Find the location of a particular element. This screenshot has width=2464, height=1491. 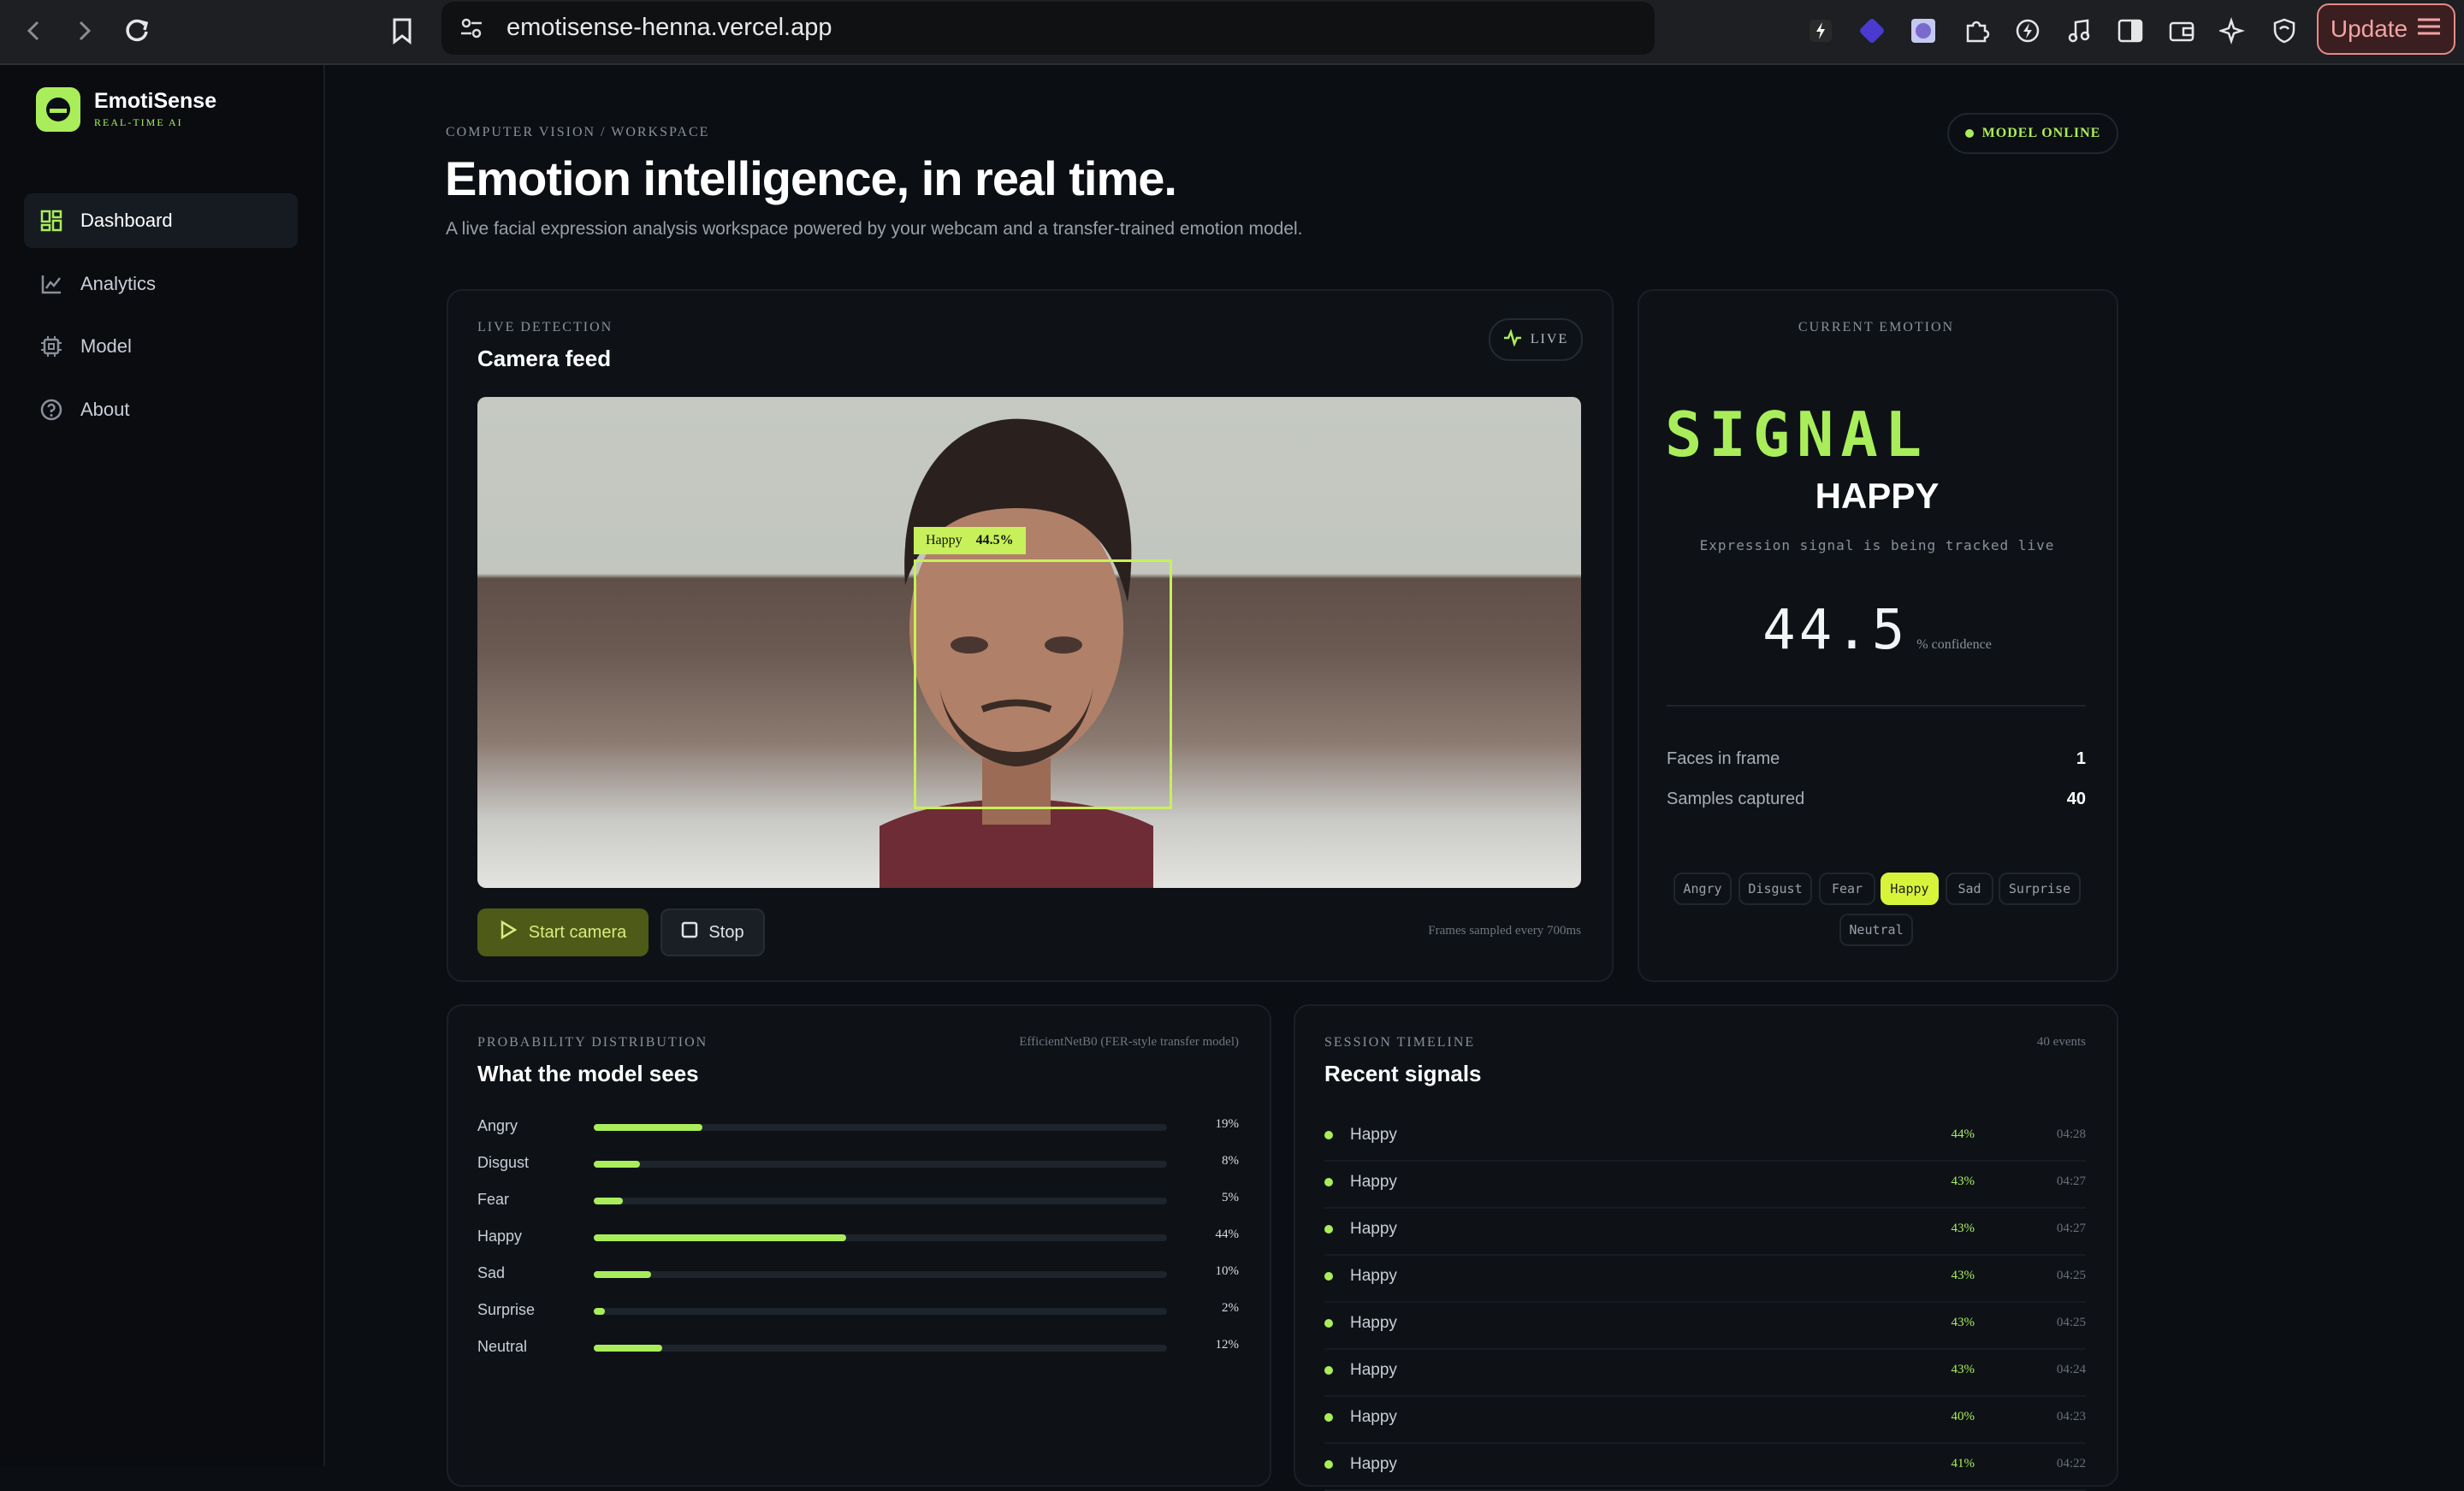

update-button: Update is located at coordinates (2386, 29).